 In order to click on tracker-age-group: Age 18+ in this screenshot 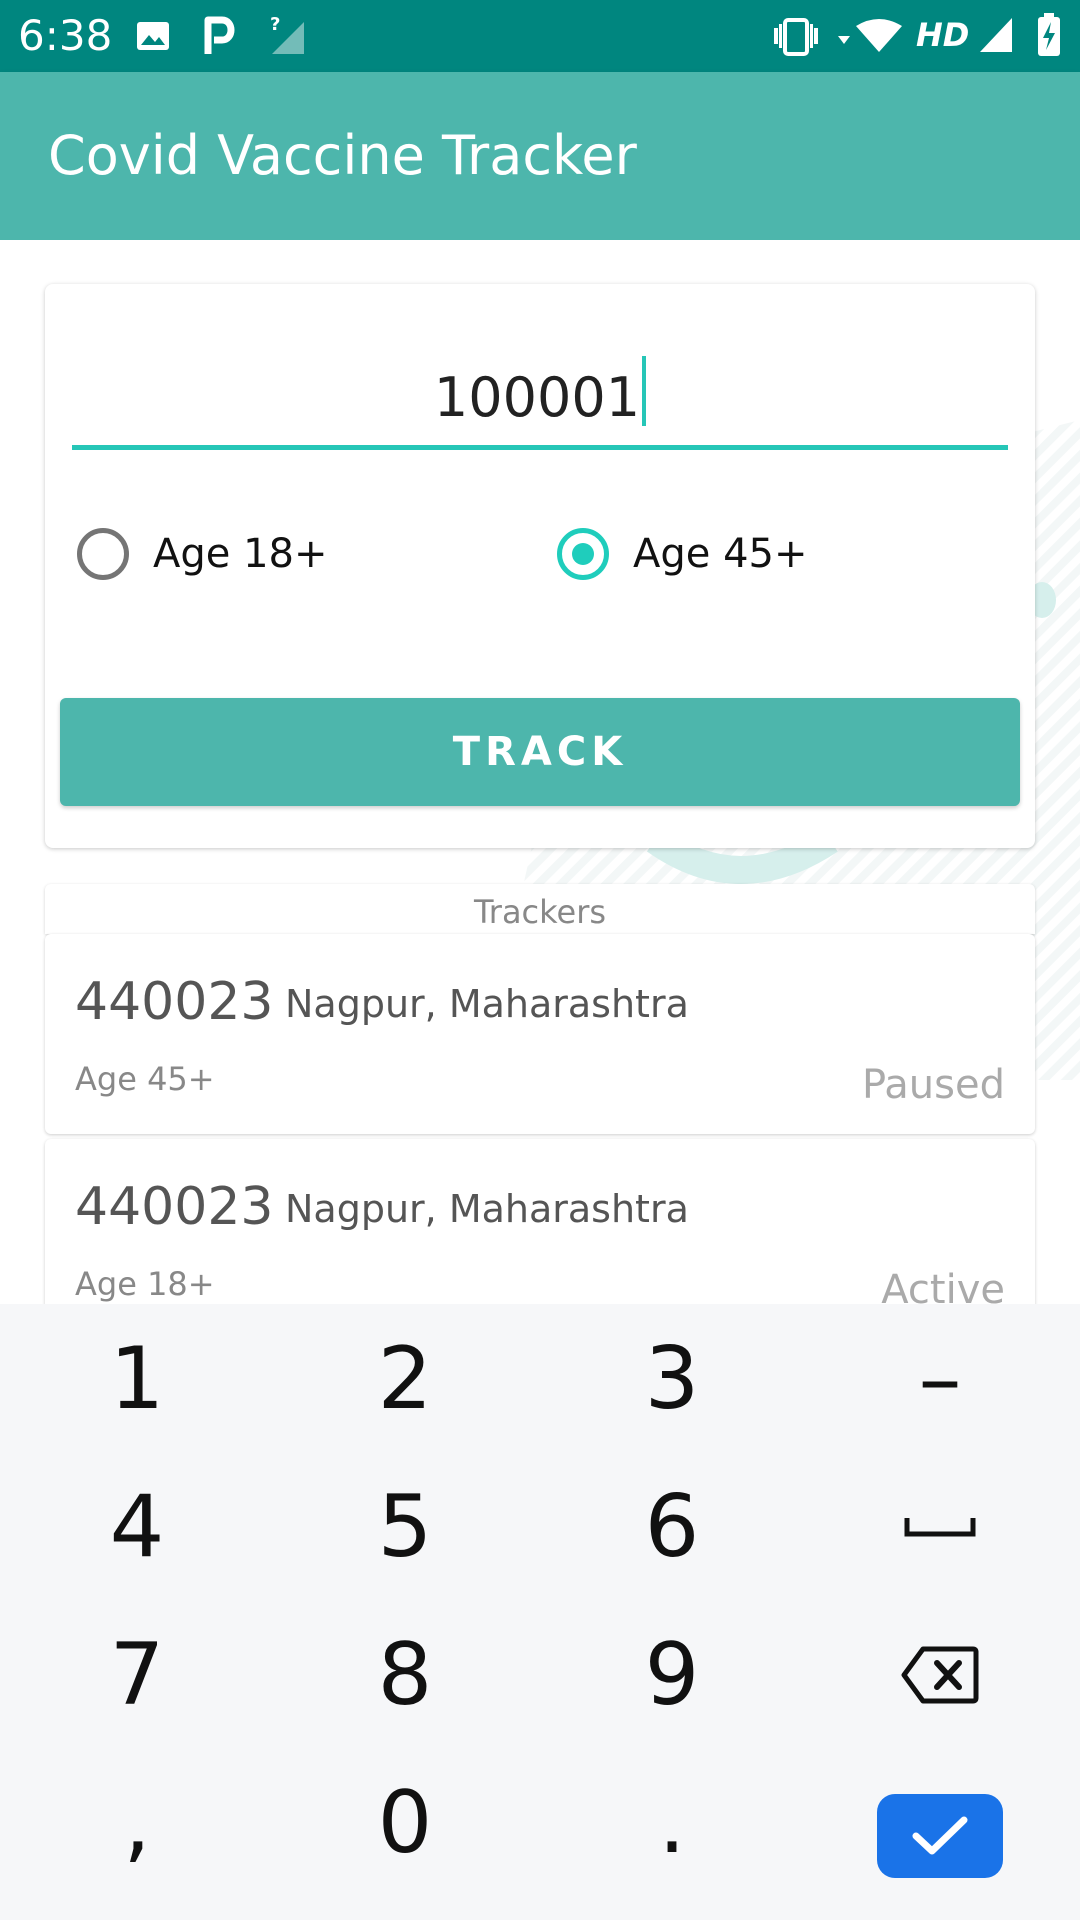, I will do `click(145, 1284)`.